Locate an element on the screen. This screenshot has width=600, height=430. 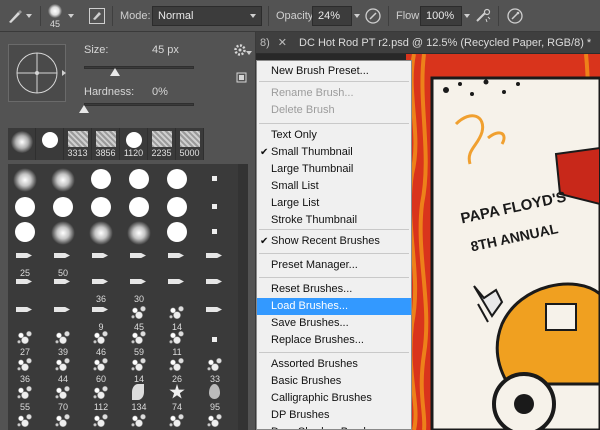
brush-preset-item: 112 is located at coordinates (101, 397).